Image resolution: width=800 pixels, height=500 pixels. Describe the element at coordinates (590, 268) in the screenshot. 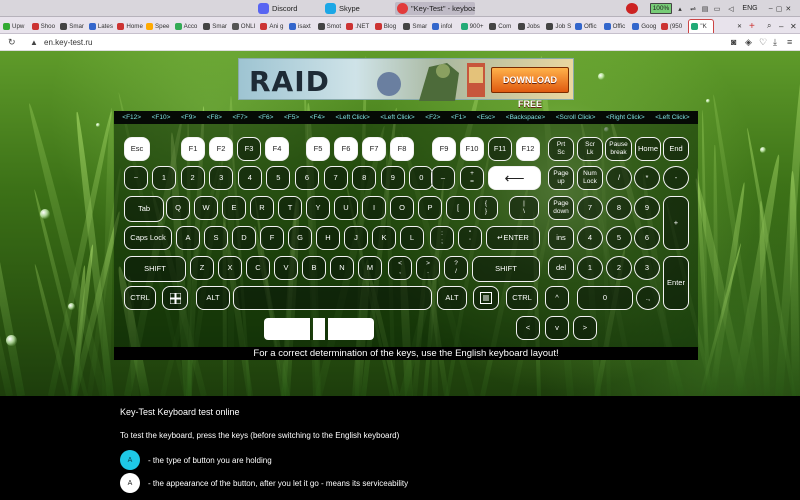

I see `key-np1: 1` at that location.